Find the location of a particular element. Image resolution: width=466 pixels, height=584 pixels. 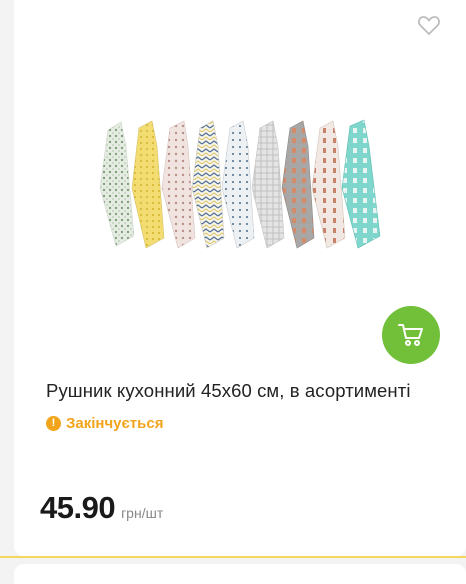

shopping-cart-icon is located at coordinates (410, 335).